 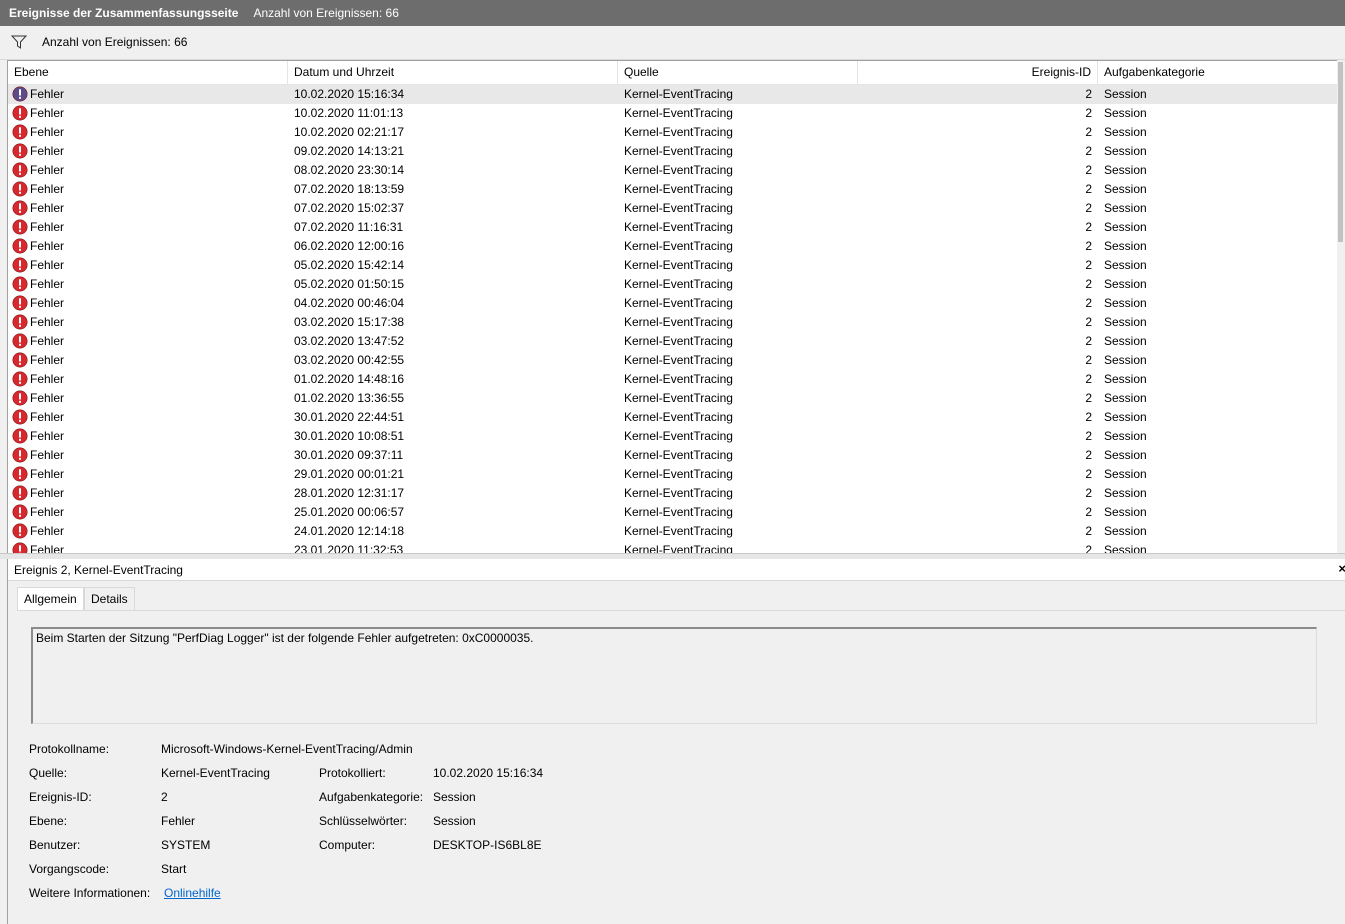 I want to click on label-weitere-informationen: Weitere Informationen:, so click(x=90, y=893).